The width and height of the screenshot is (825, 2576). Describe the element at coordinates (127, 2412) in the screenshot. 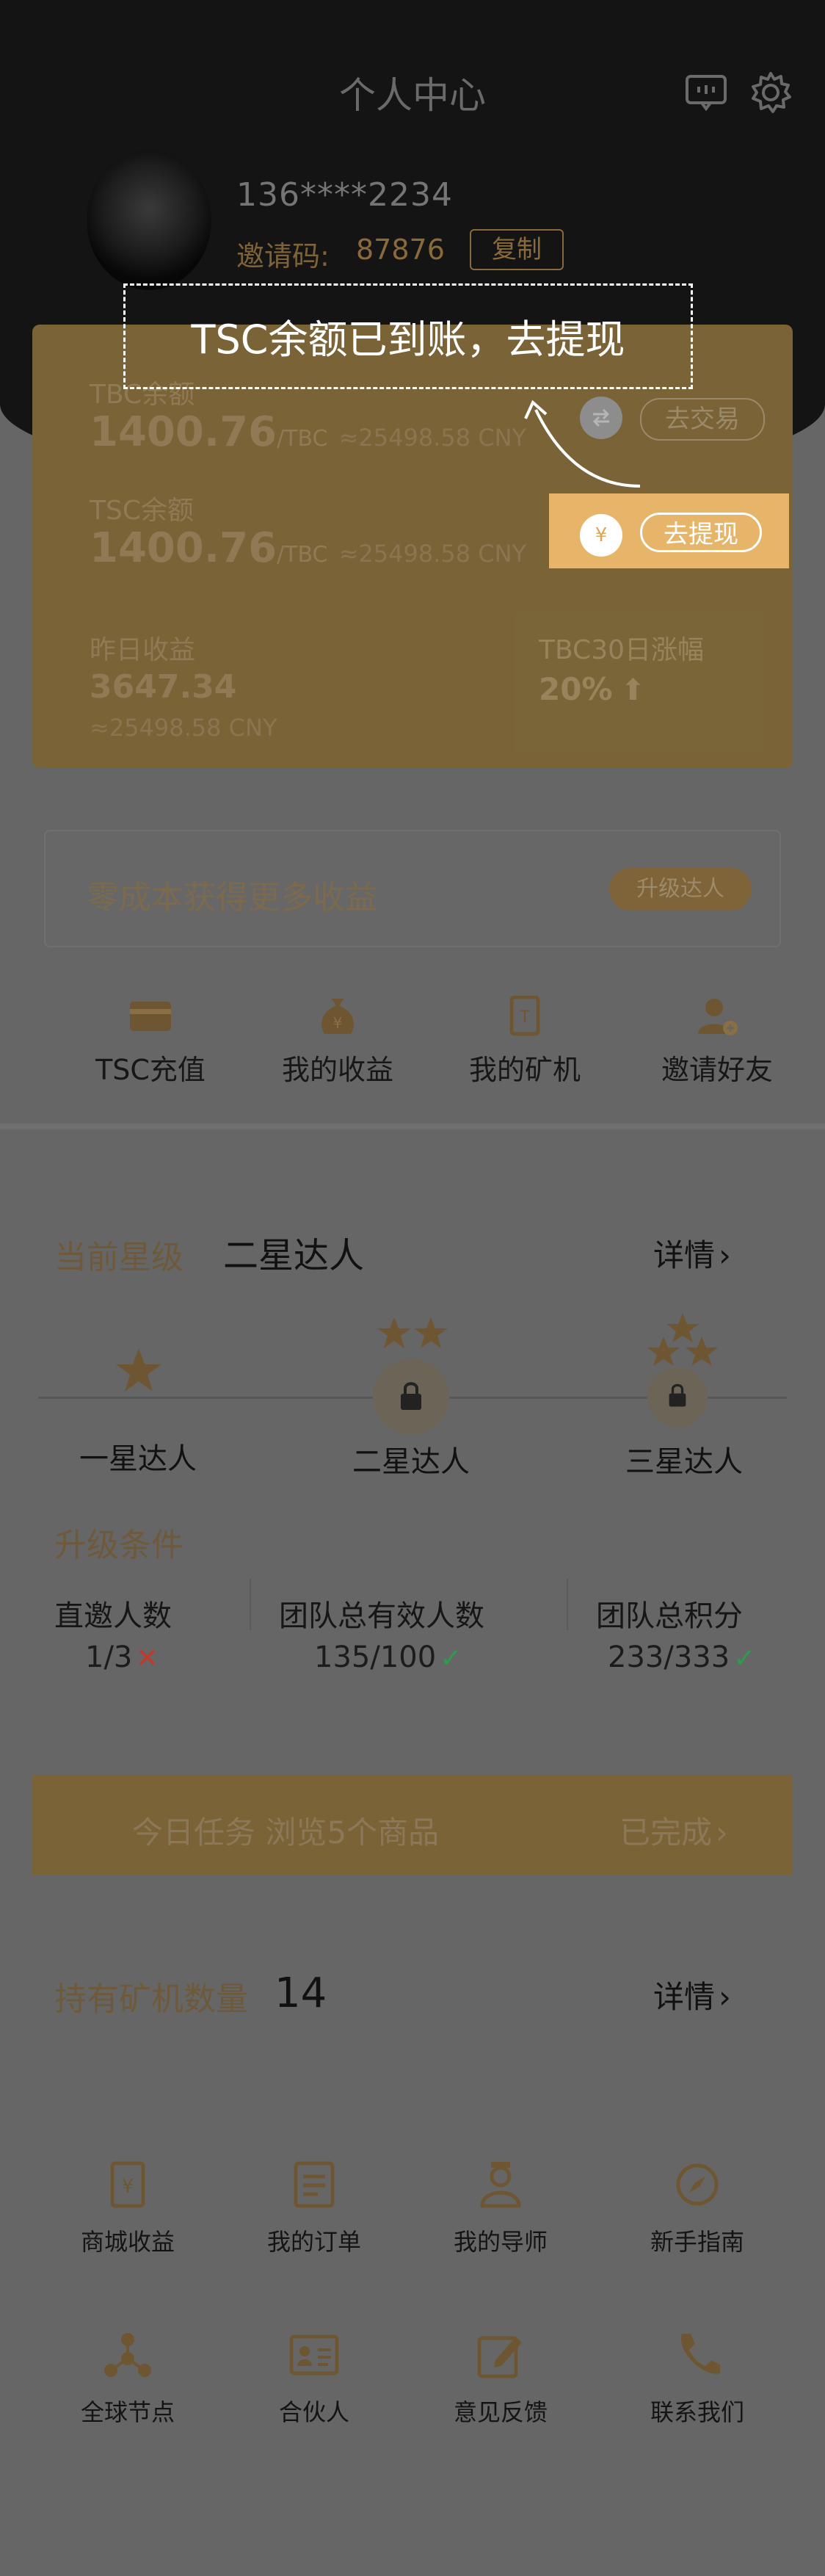

I see `grid-item-label: 全球节点` at that location.